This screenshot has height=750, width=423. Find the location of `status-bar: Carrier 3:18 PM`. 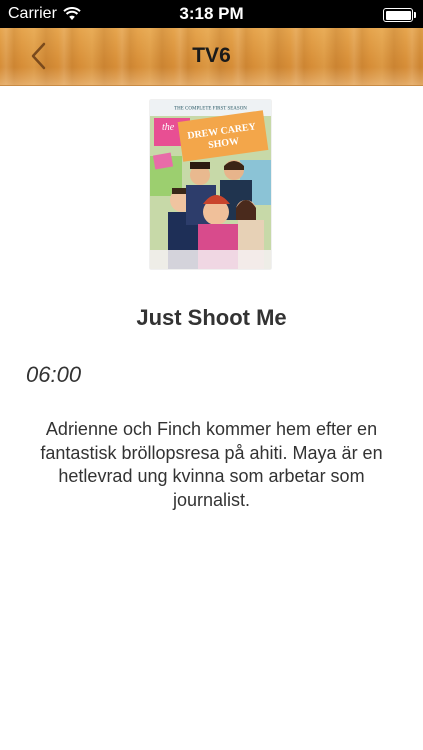

status-bar: Carrier 3:18 PM is located at coordinates (211, 14).